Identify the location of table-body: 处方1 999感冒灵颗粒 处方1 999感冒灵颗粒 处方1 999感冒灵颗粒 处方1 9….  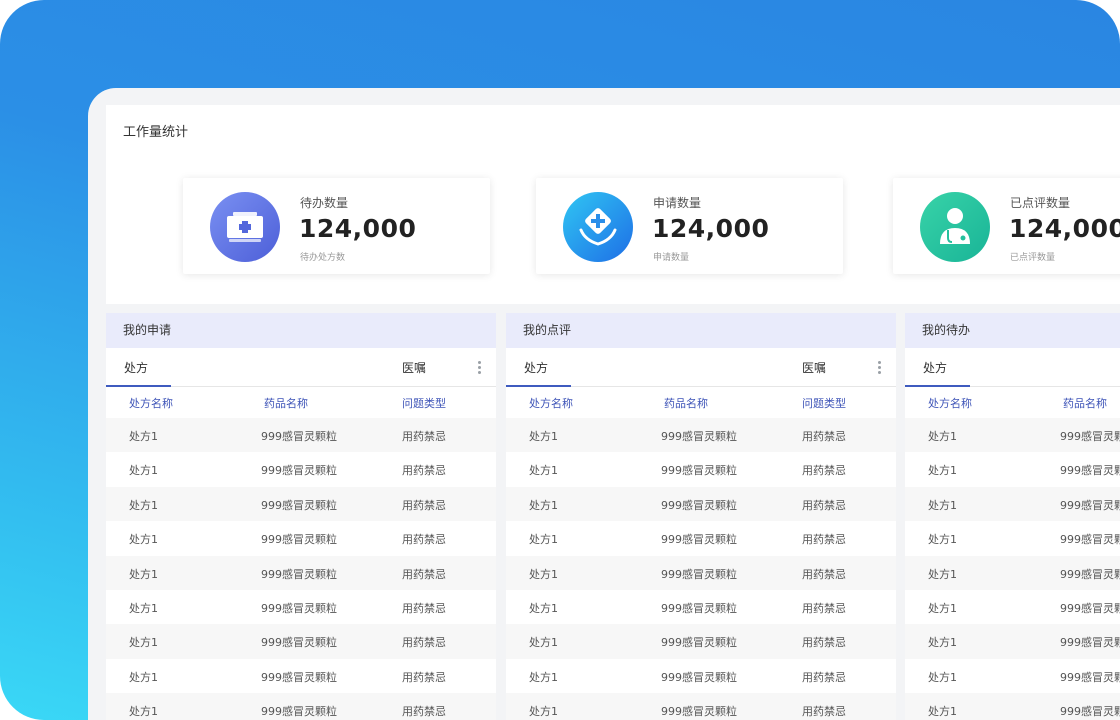
(1012, 569).